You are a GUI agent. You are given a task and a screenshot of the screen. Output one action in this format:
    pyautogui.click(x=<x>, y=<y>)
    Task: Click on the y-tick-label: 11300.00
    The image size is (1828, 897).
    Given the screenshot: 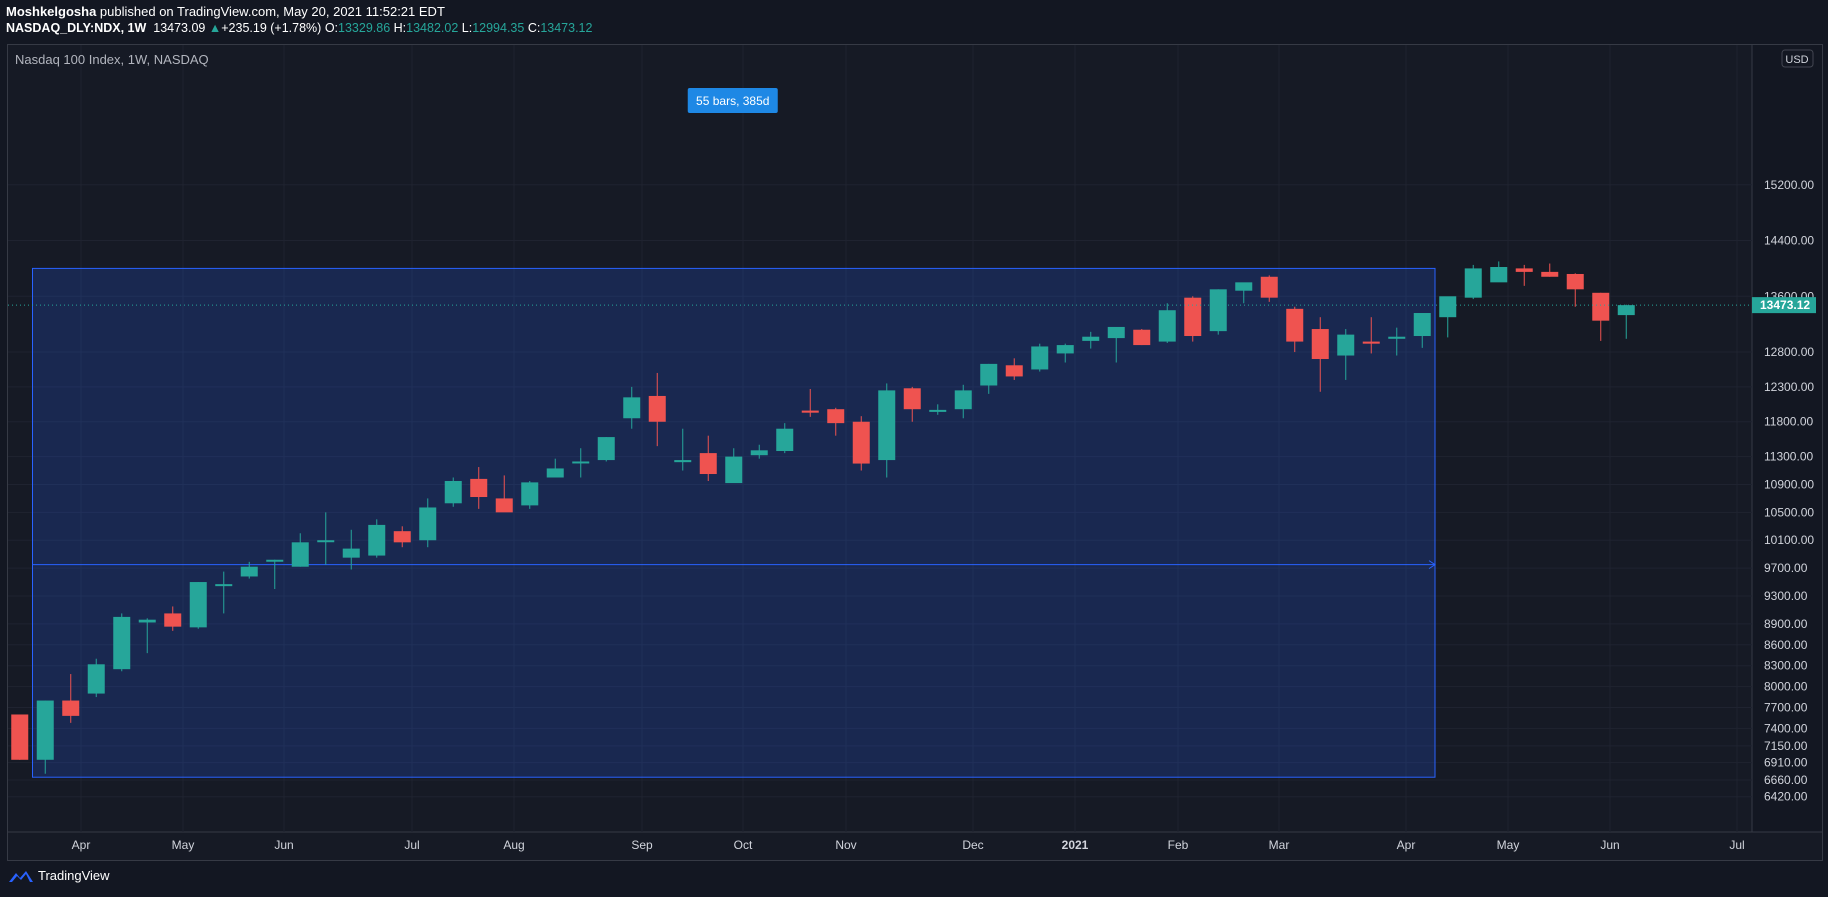 What is the action you would take?
    pyautogui.click(x=1788, y=457)
    